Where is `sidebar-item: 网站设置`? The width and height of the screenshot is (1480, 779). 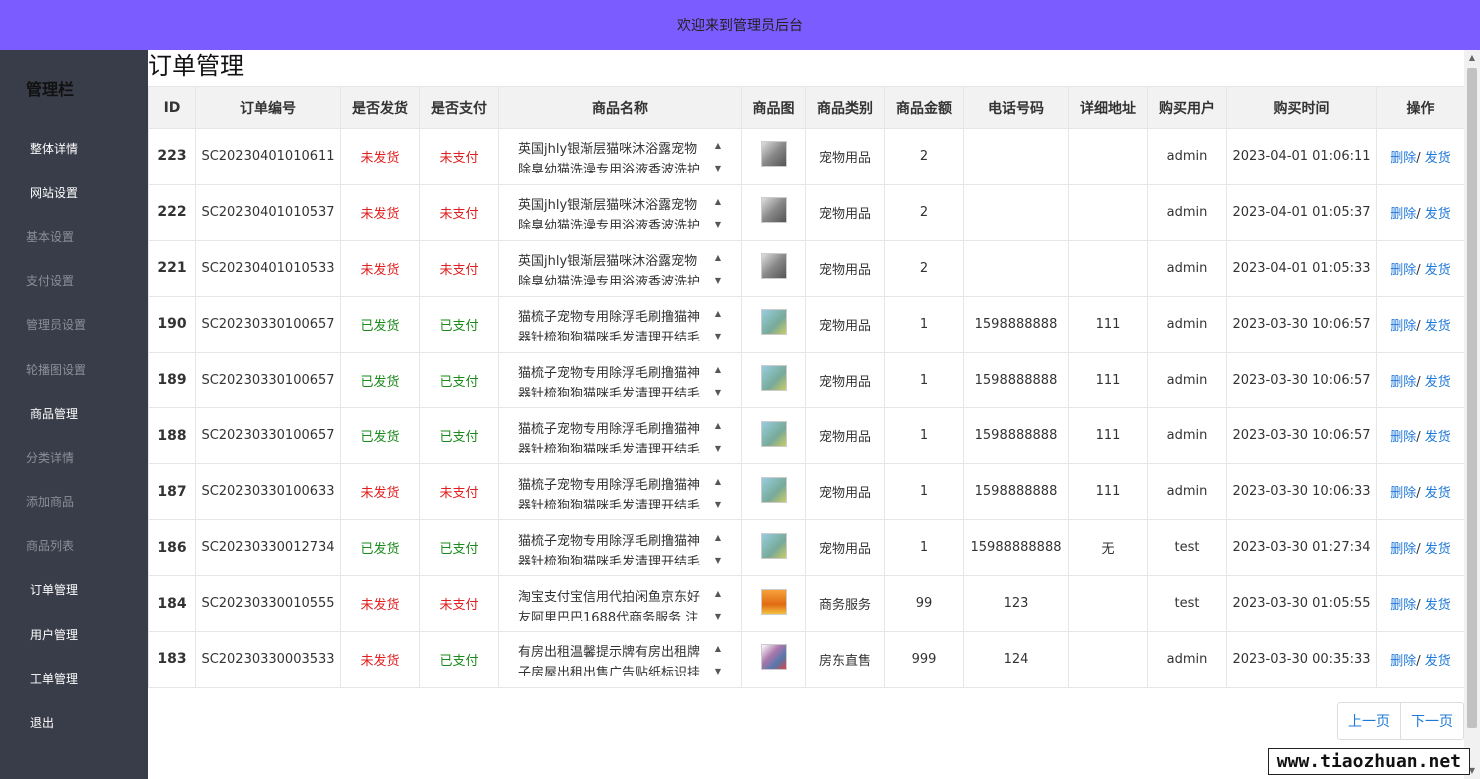
sidebar-item: 网站设置 is located at coordinates (74, 192).